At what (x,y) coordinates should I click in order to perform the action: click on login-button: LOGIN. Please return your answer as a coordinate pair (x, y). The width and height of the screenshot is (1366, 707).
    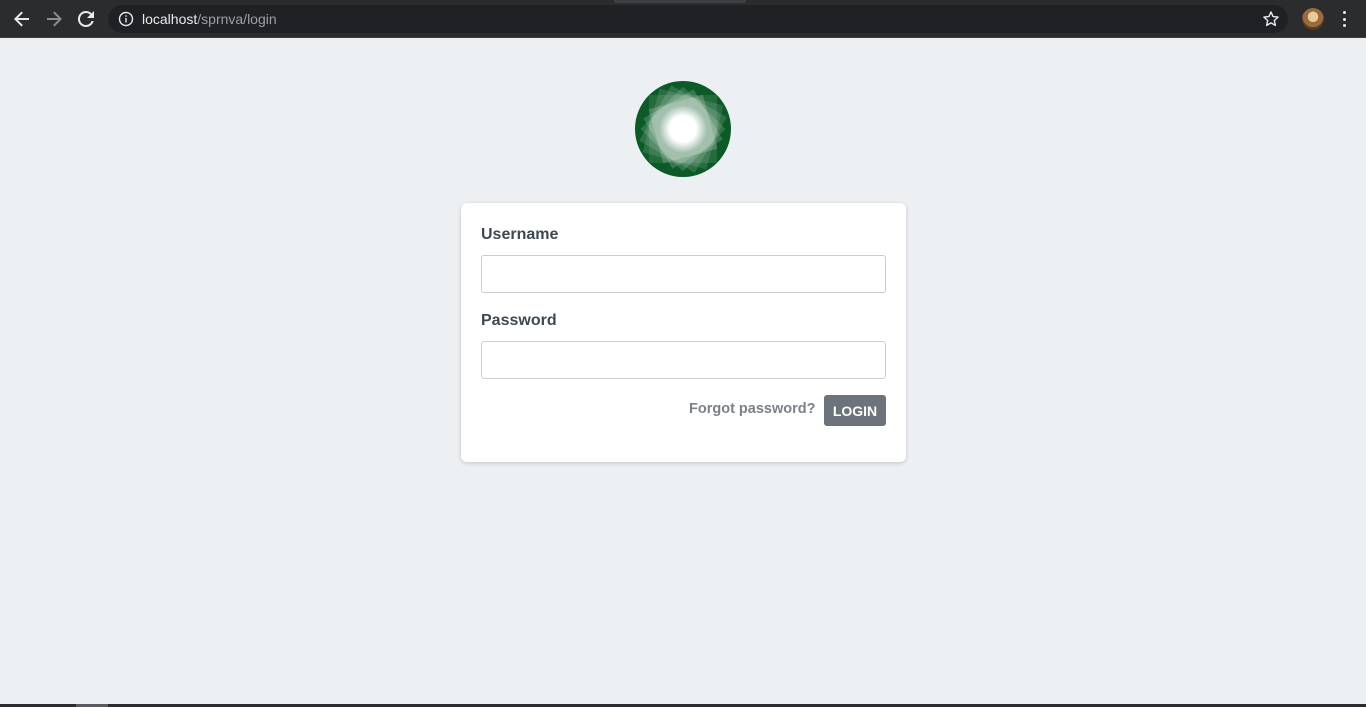
    Looking at the image, I should click on (855, 410).